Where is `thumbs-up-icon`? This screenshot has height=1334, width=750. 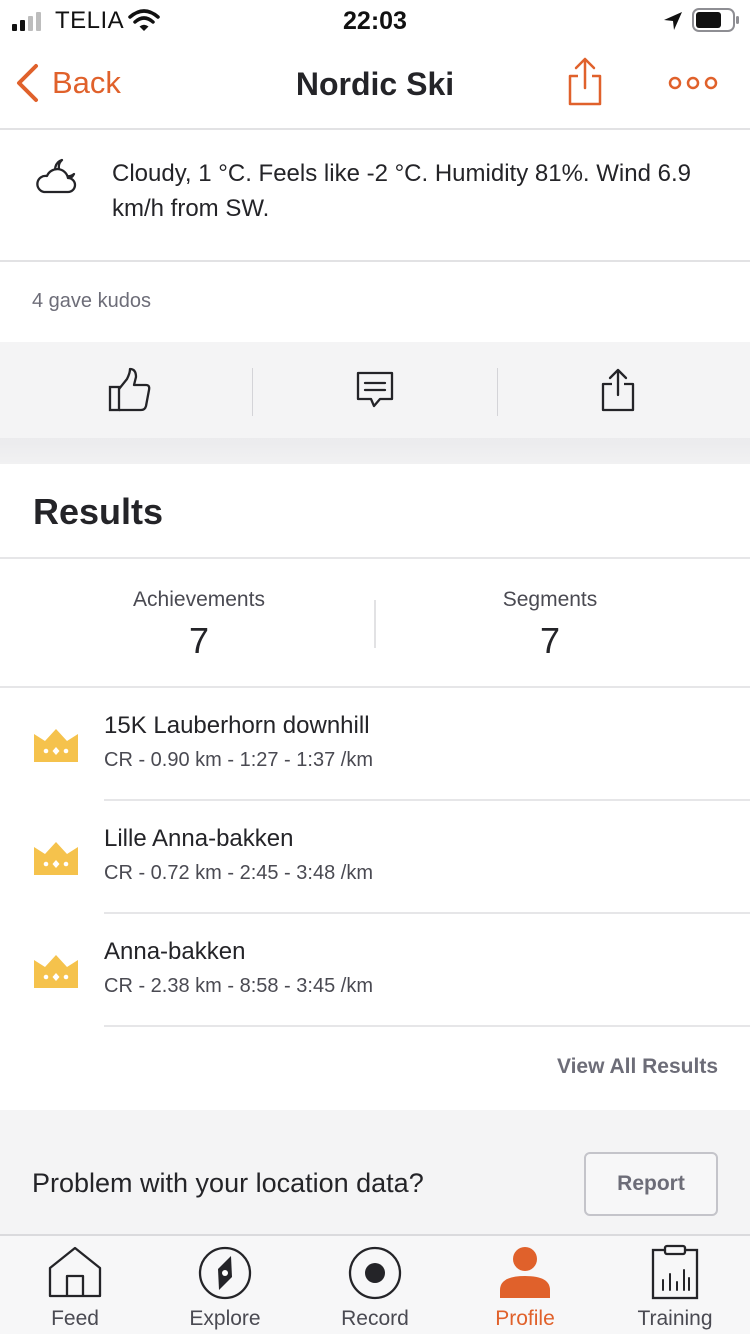 thumbs-up-icon is located at coordinates (129, 389).